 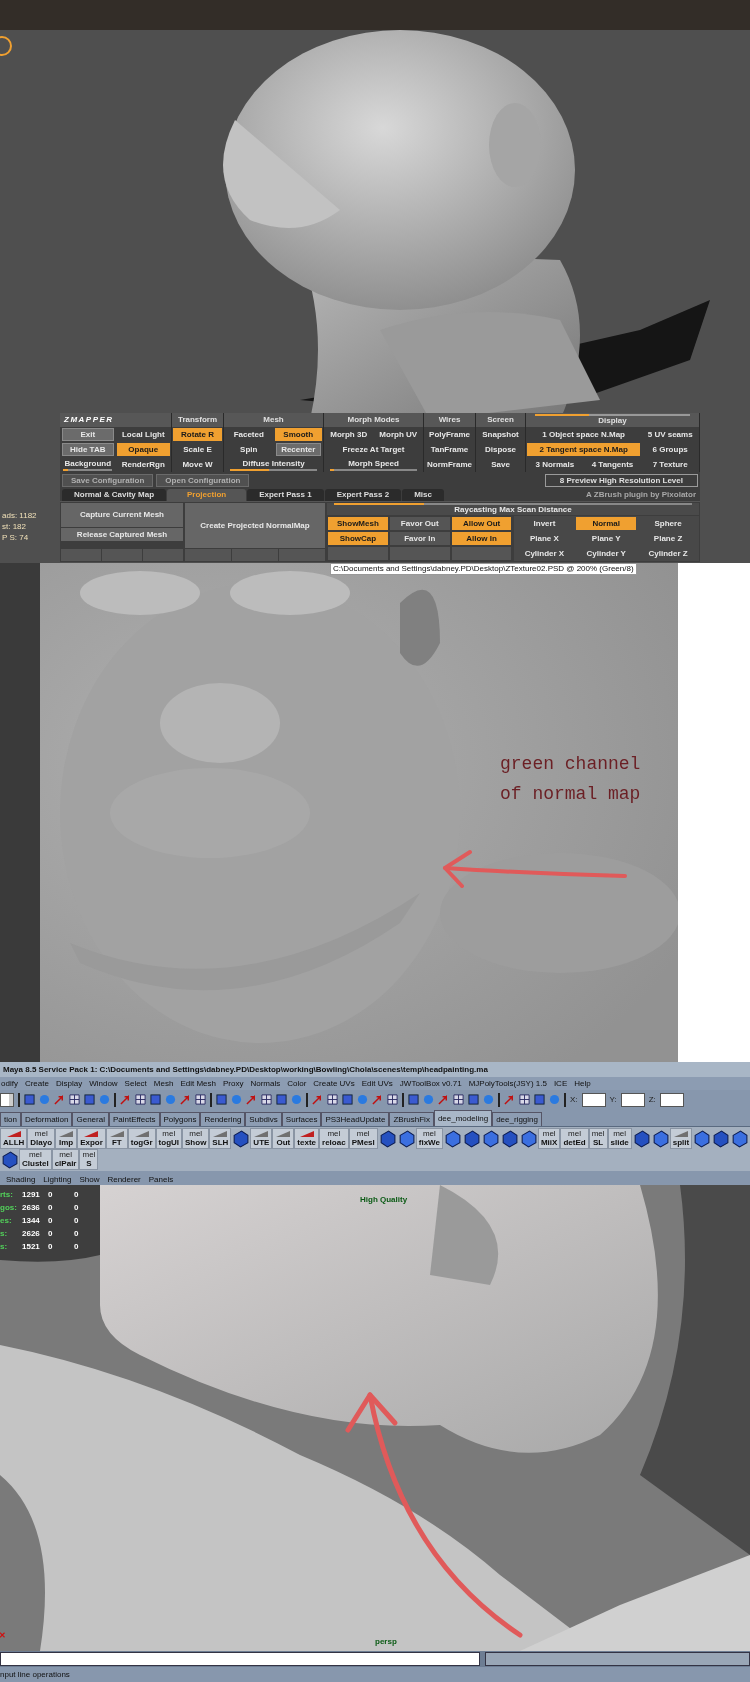 What do you see at coordinates (363, 1138) in the screenshot?
I see `shelf-button: mel PMesl` at bounding box center [363, 1138].